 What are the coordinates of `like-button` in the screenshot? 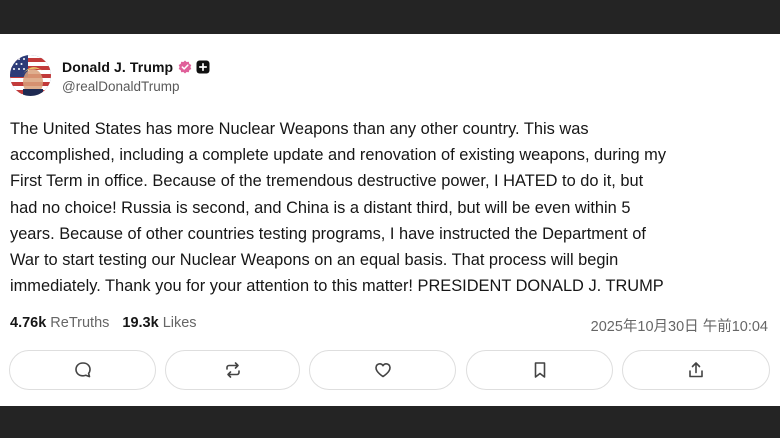 It's located at (382, 370).